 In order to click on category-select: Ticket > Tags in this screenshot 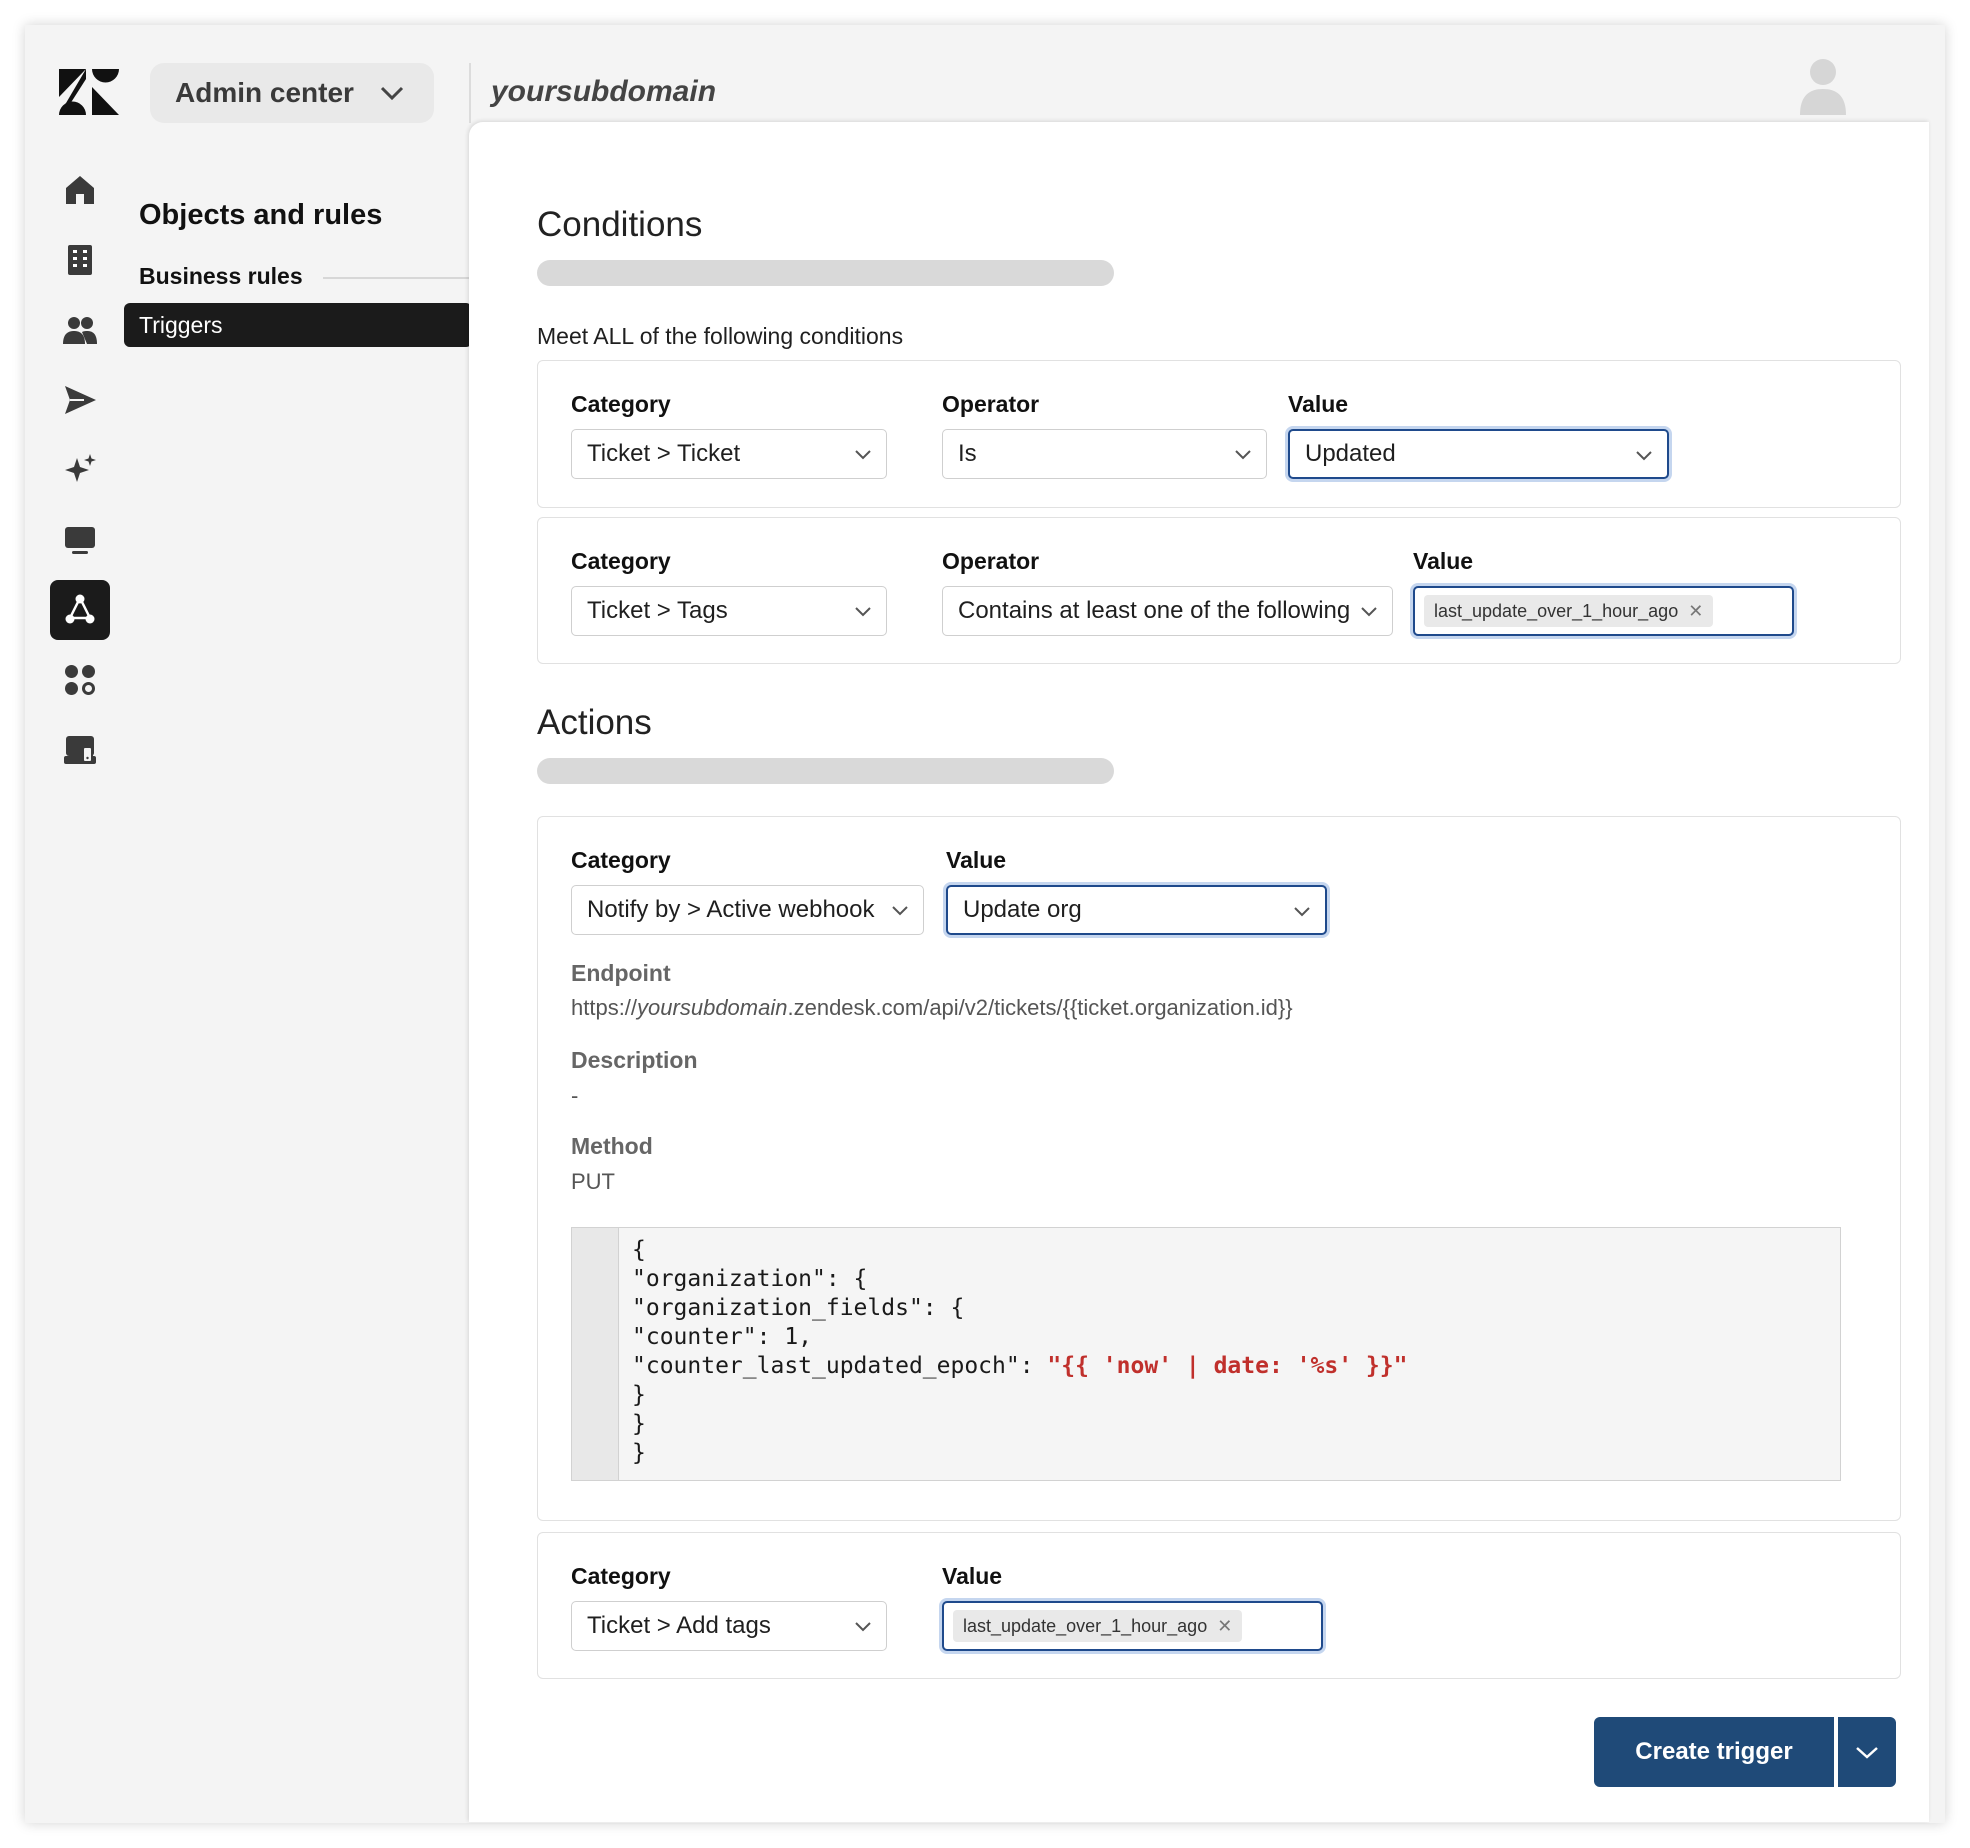, I will do `click(729, 611)`.